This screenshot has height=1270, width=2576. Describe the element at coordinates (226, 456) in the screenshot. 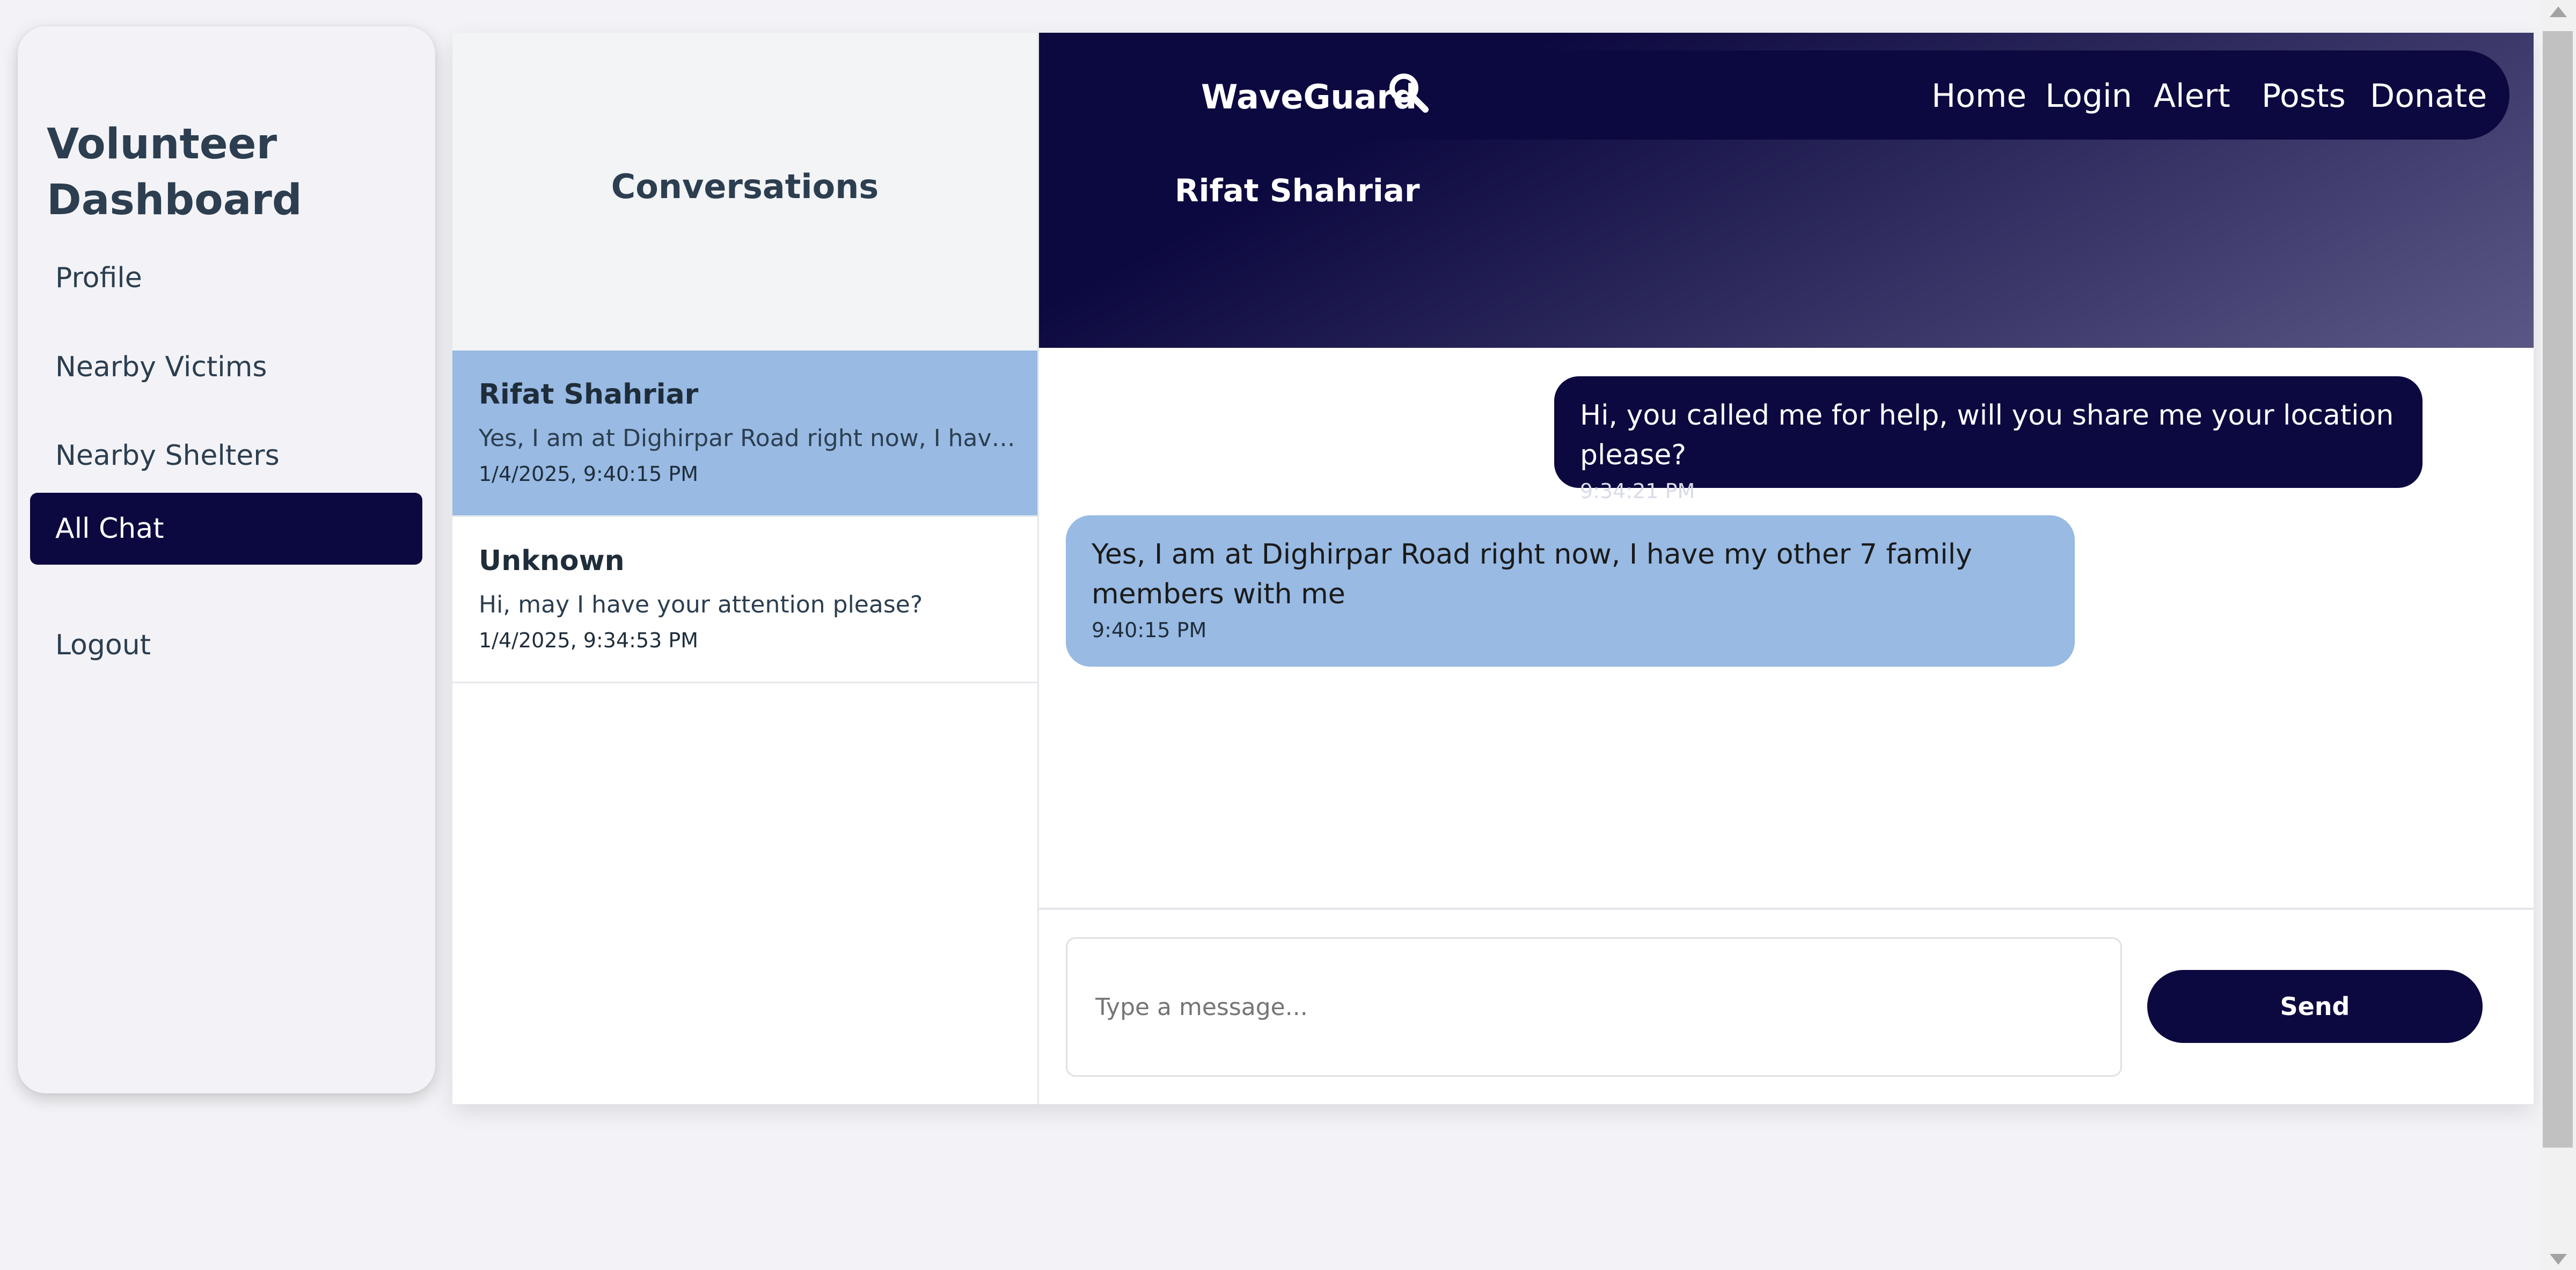

I see `sidebar-item-nearby-shelters: Nearby Shelters` at that location.